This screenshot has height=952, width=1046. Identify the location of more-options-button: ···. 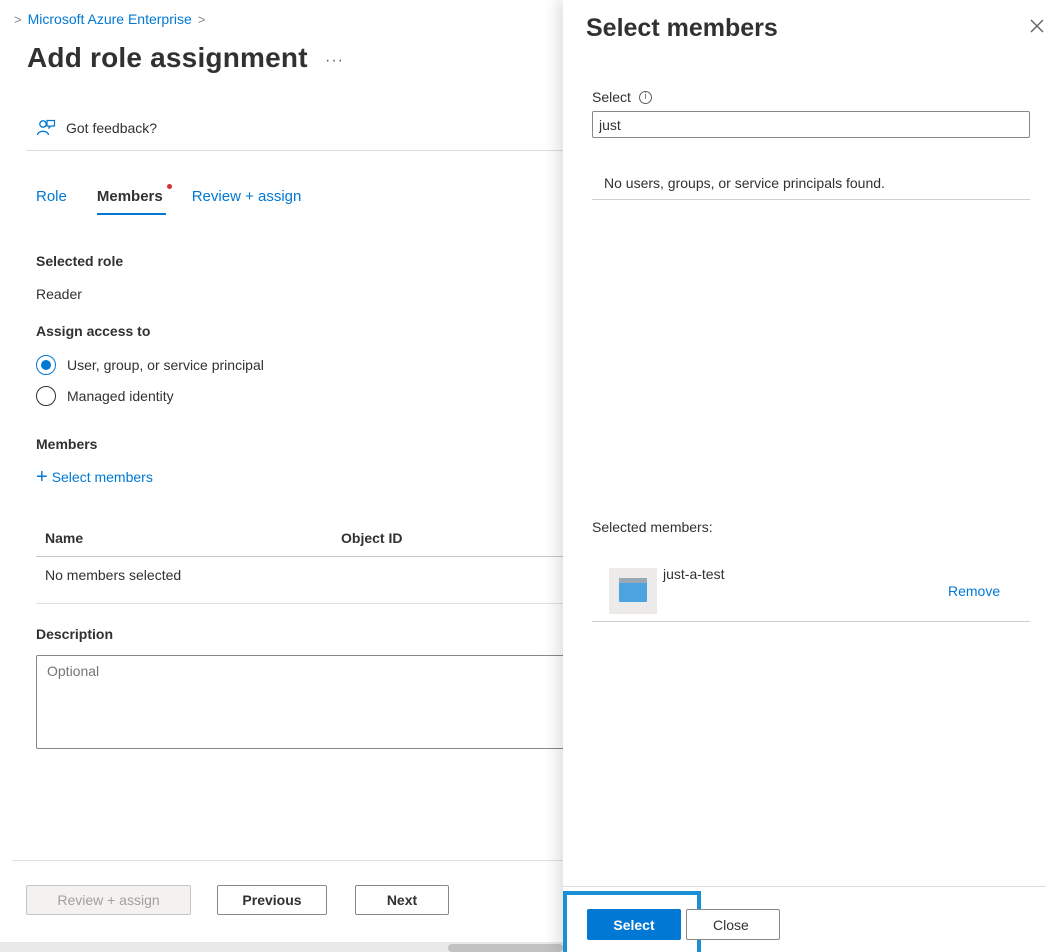
(334, 61).